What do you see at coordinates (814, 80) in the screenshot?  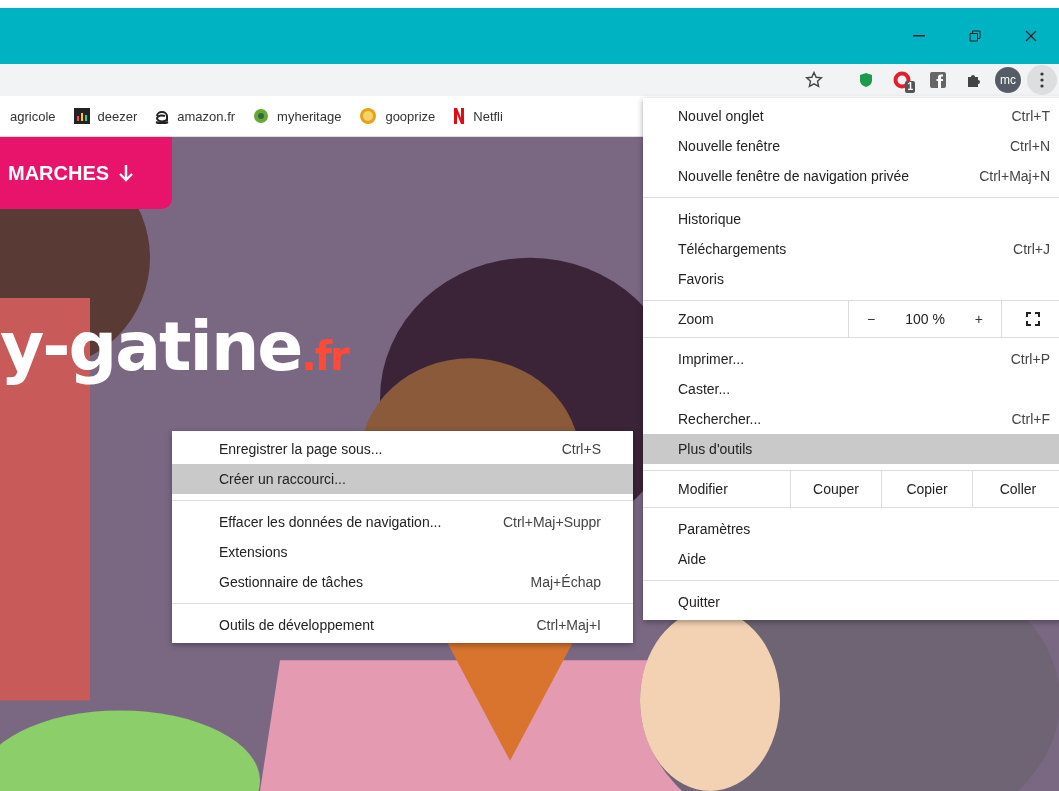 I see `star-icon` at bounding box center [814, 80].